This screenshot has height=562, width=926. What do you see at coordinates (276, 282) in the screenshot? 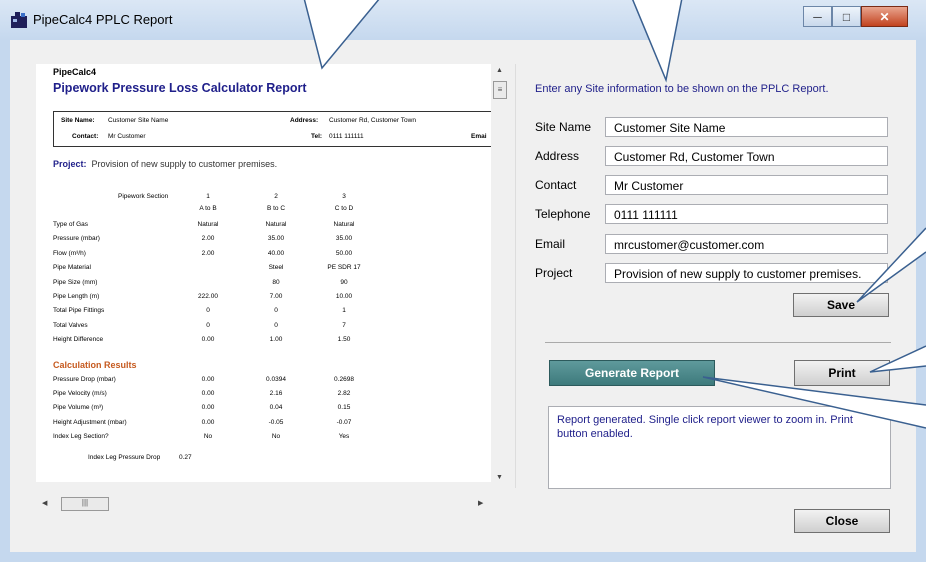
I see `report-cell: 80` at bounding box center [276, 282].